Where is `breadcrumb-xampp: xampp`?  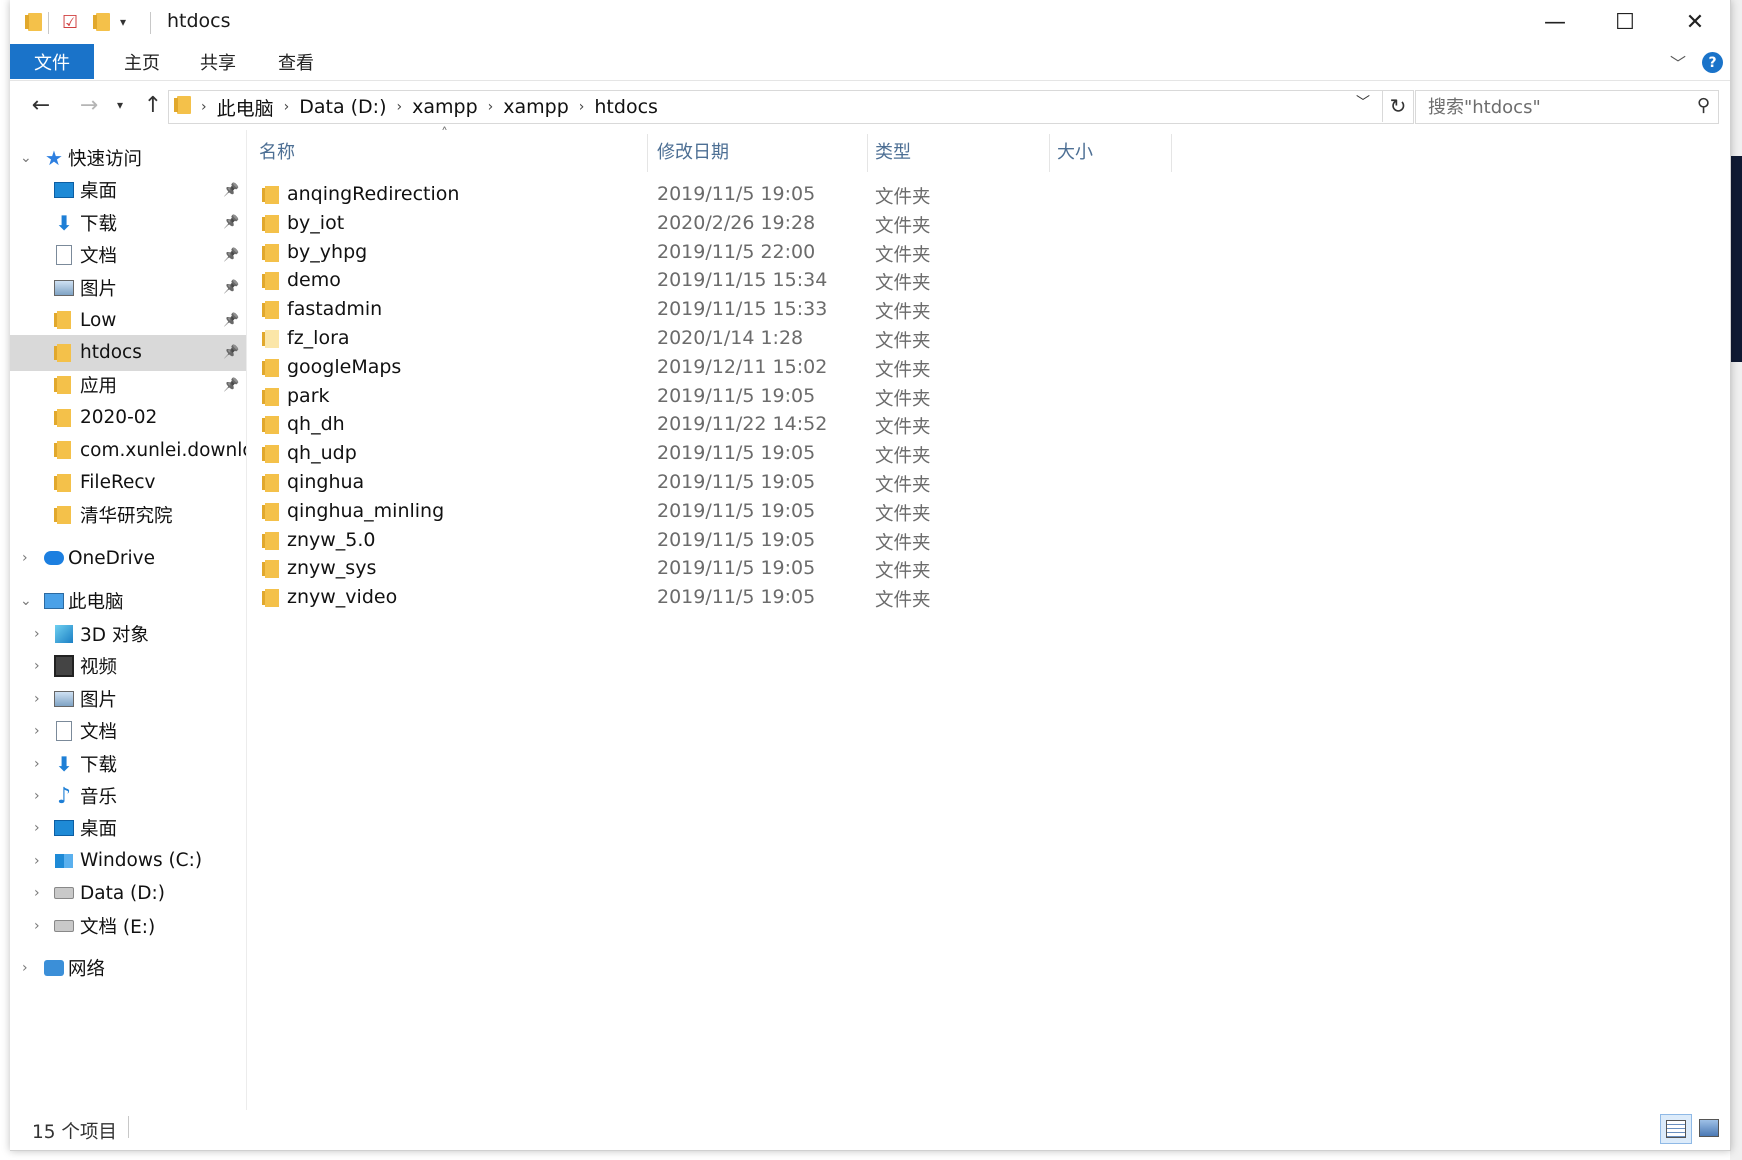
breadcrumb-xampp: xampp is located at coordinates (445, 107).